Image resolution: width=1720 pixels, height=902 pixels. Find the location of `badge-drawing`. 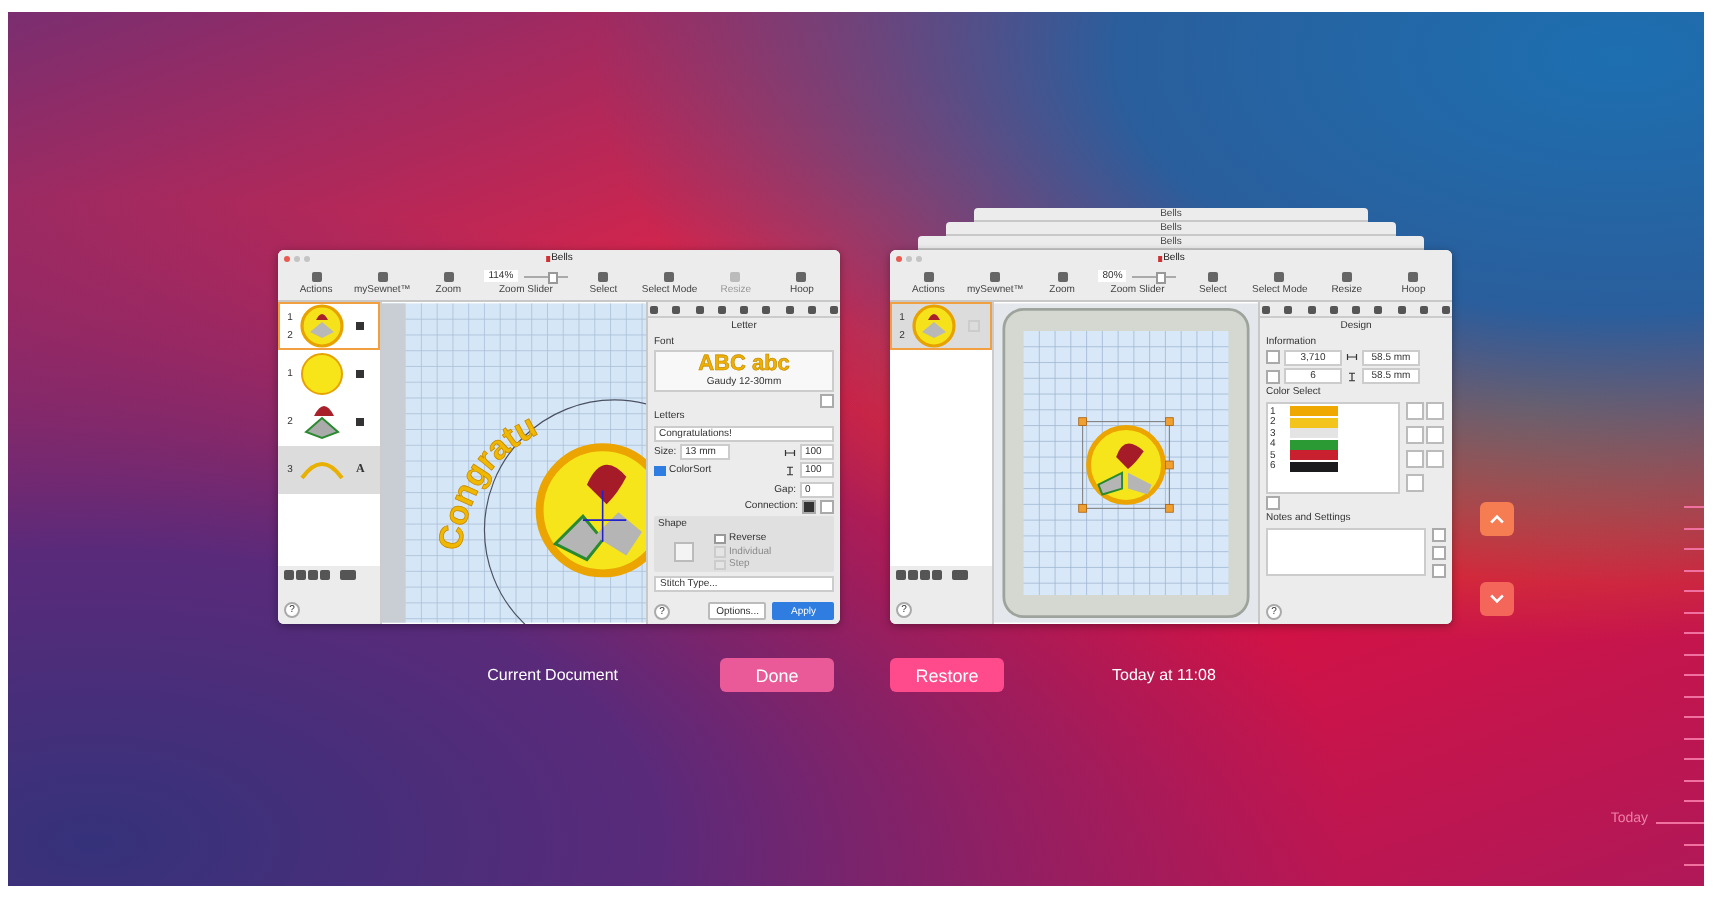

badge-drawing is located at coordinates (1126, 465).